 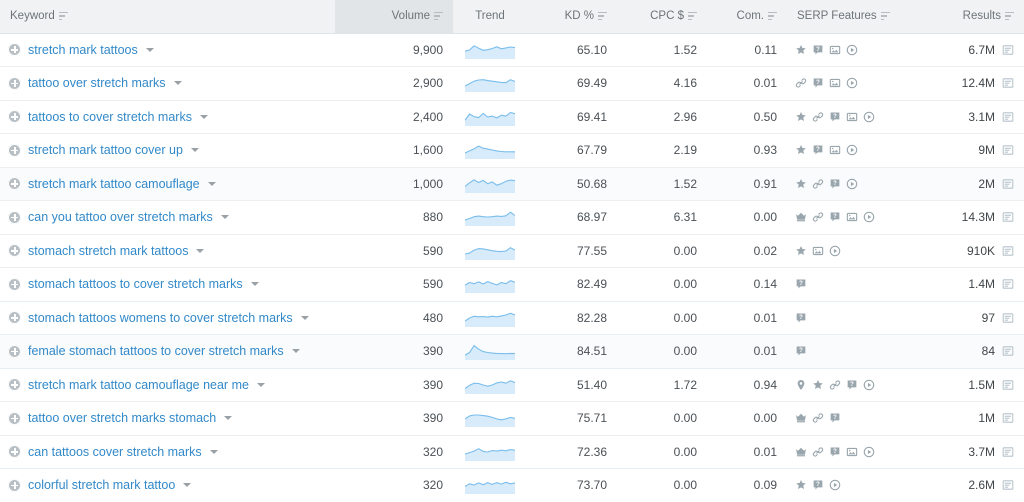 What do you see at coordinates (110, 117) in the screenshot?
I see `keyword-link: tattoos to cover stretch marks` at bounding box center [110, 117].